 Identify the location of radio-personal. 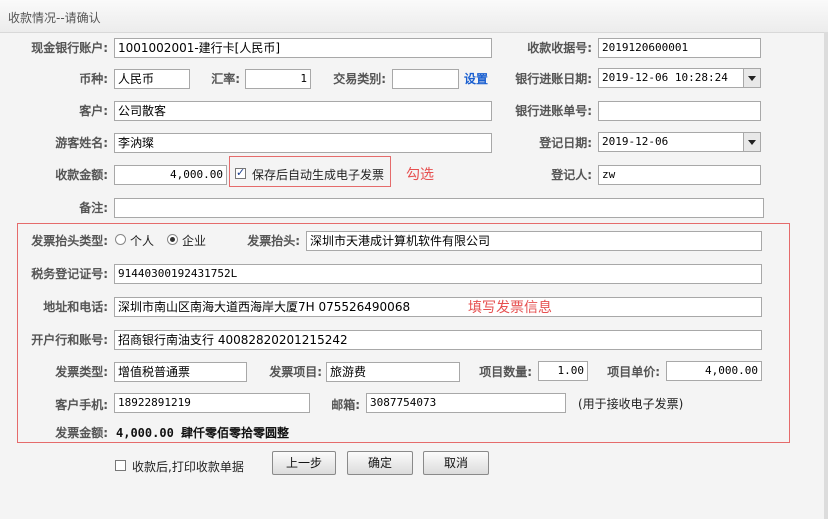
(120, 239).